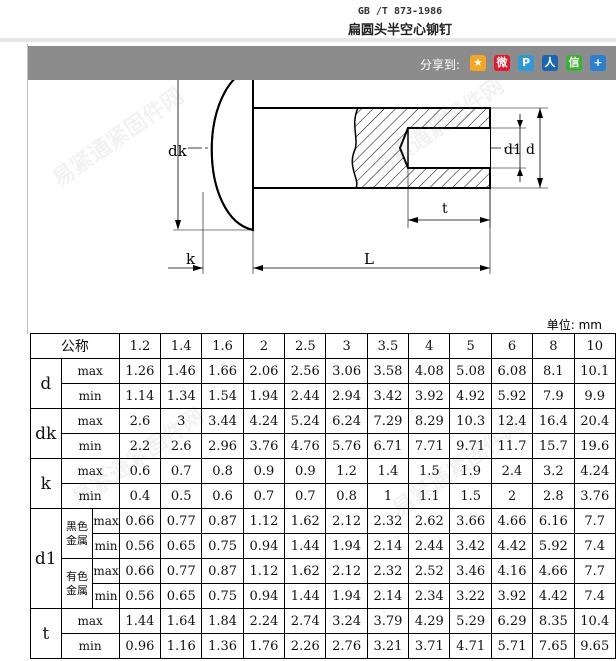  Describe the element at coordinates (526, 63) in the screenshot. I see `tencent-weibo-icon: P` at that location.